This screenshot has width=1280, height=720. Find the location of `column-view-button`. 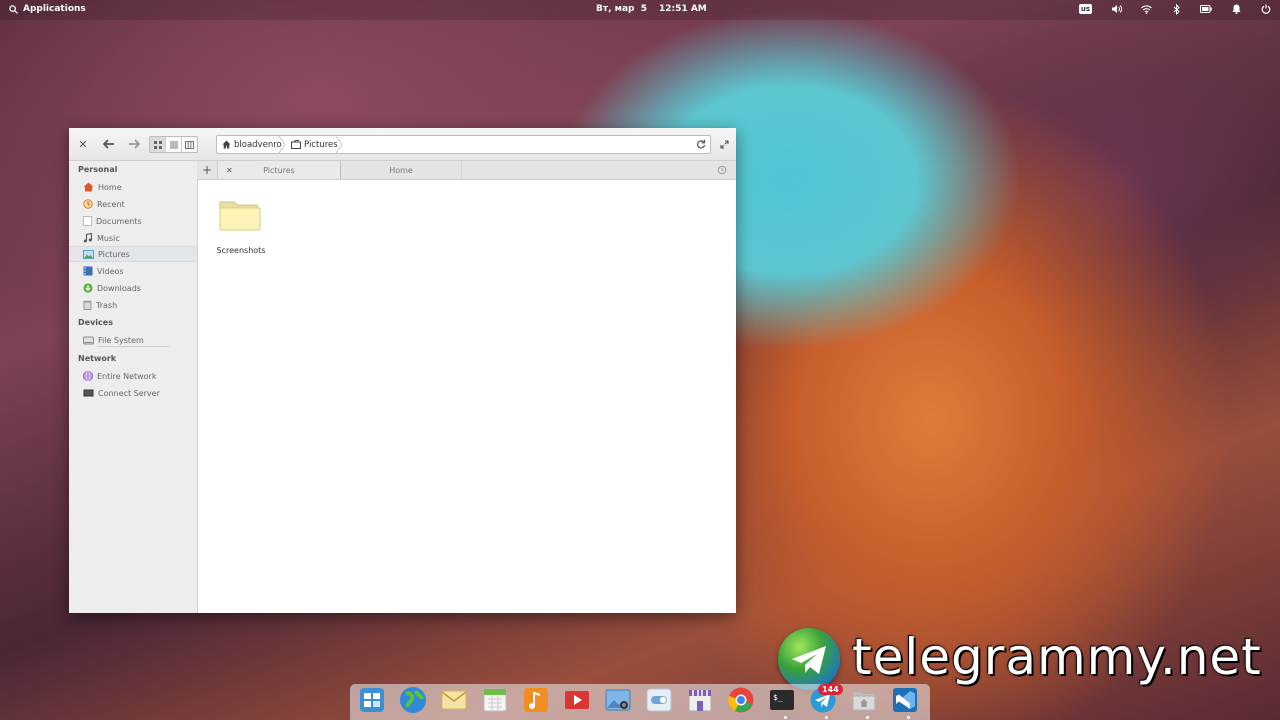

column-view-button is located at coordinates (189, 144).